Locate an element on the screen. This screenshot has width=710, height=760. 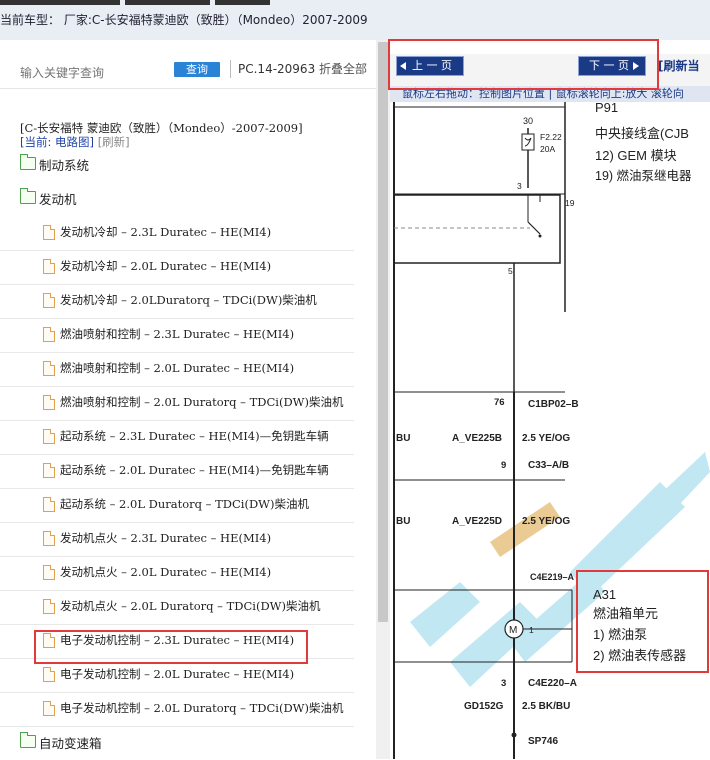
prev-page-label: 上 一 页 is located at coordinates (432, 65).